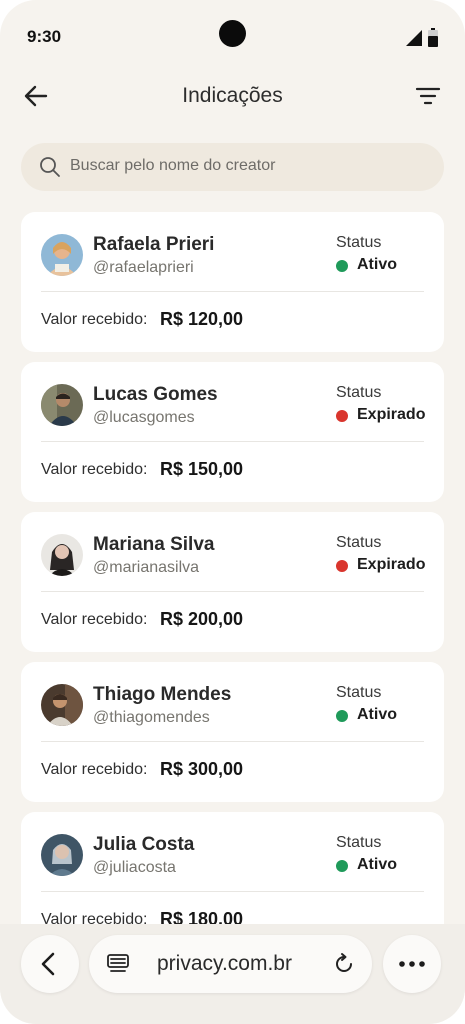  Describe the element at coordinates (202, 619) in the screenshot. I see `value-received-amount: R$ 200,00` at that location.